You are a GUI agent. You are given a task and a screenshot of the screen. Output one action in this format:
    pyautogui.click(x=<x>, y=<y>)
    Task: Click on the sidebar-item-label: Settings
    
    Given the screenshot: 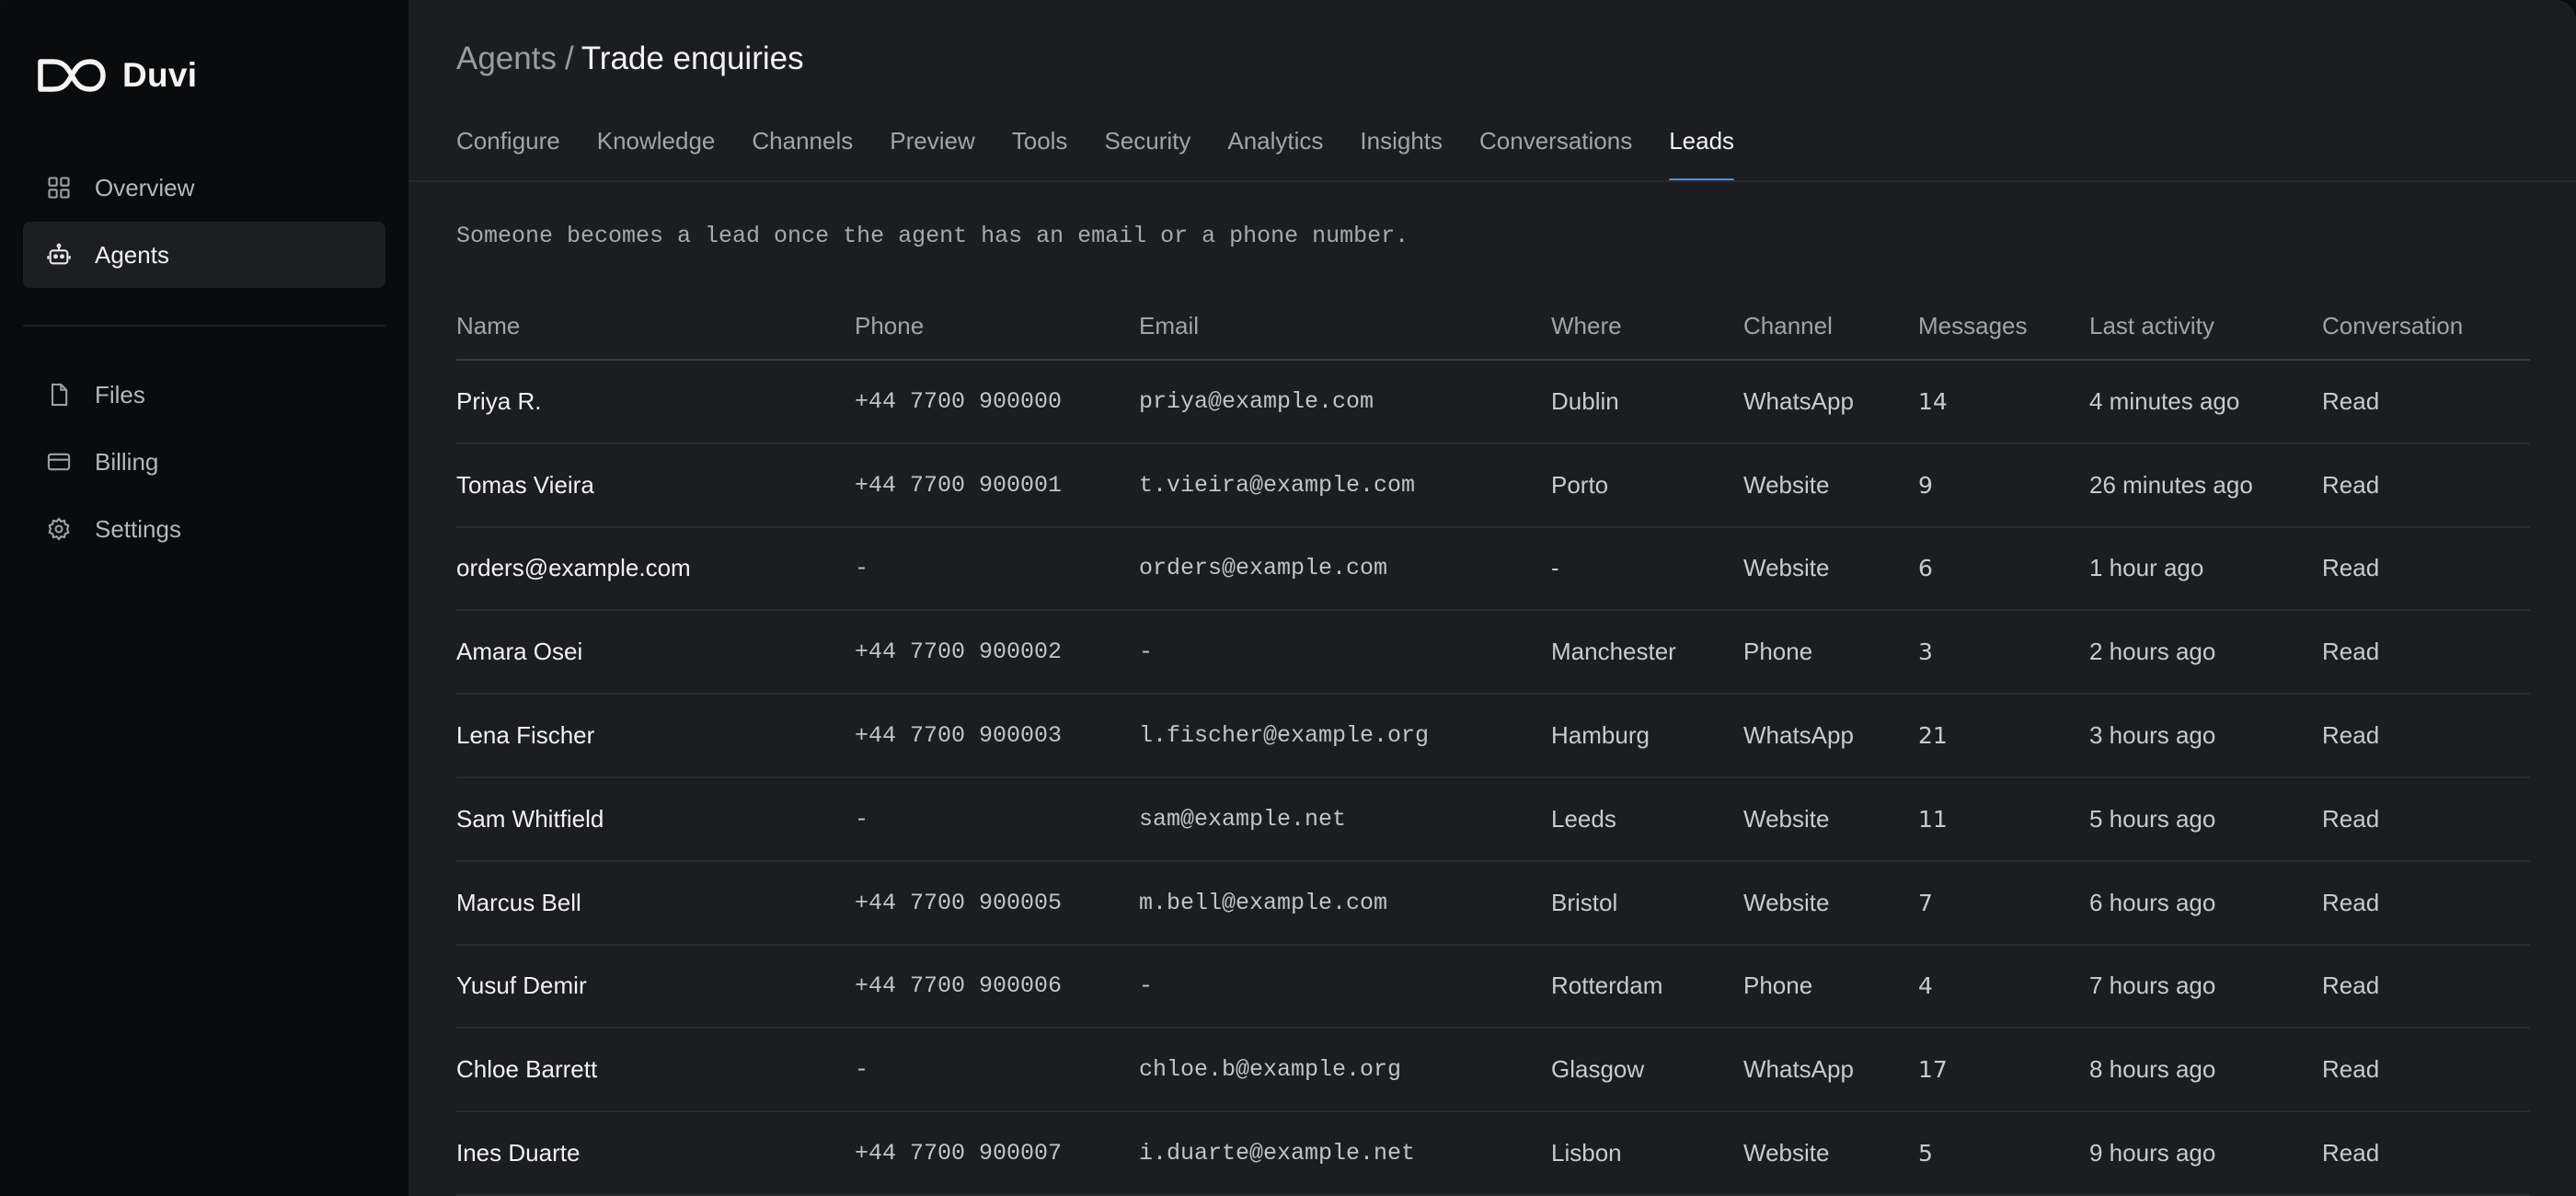 What is the action you would take?
    pyautogui.click(x=138, y=528)
    